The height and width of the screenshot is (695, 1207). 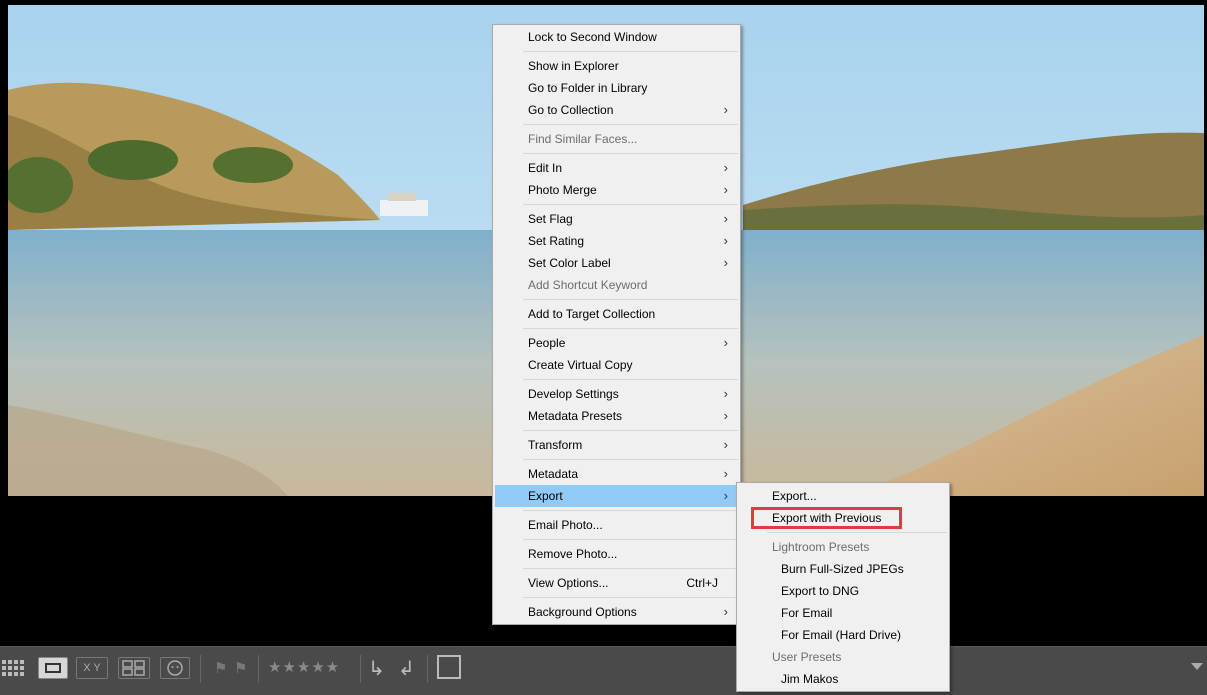 I want to click on menu-item-create-virtual-copy: Create Virtual Copy, so click(x=616, y=365).